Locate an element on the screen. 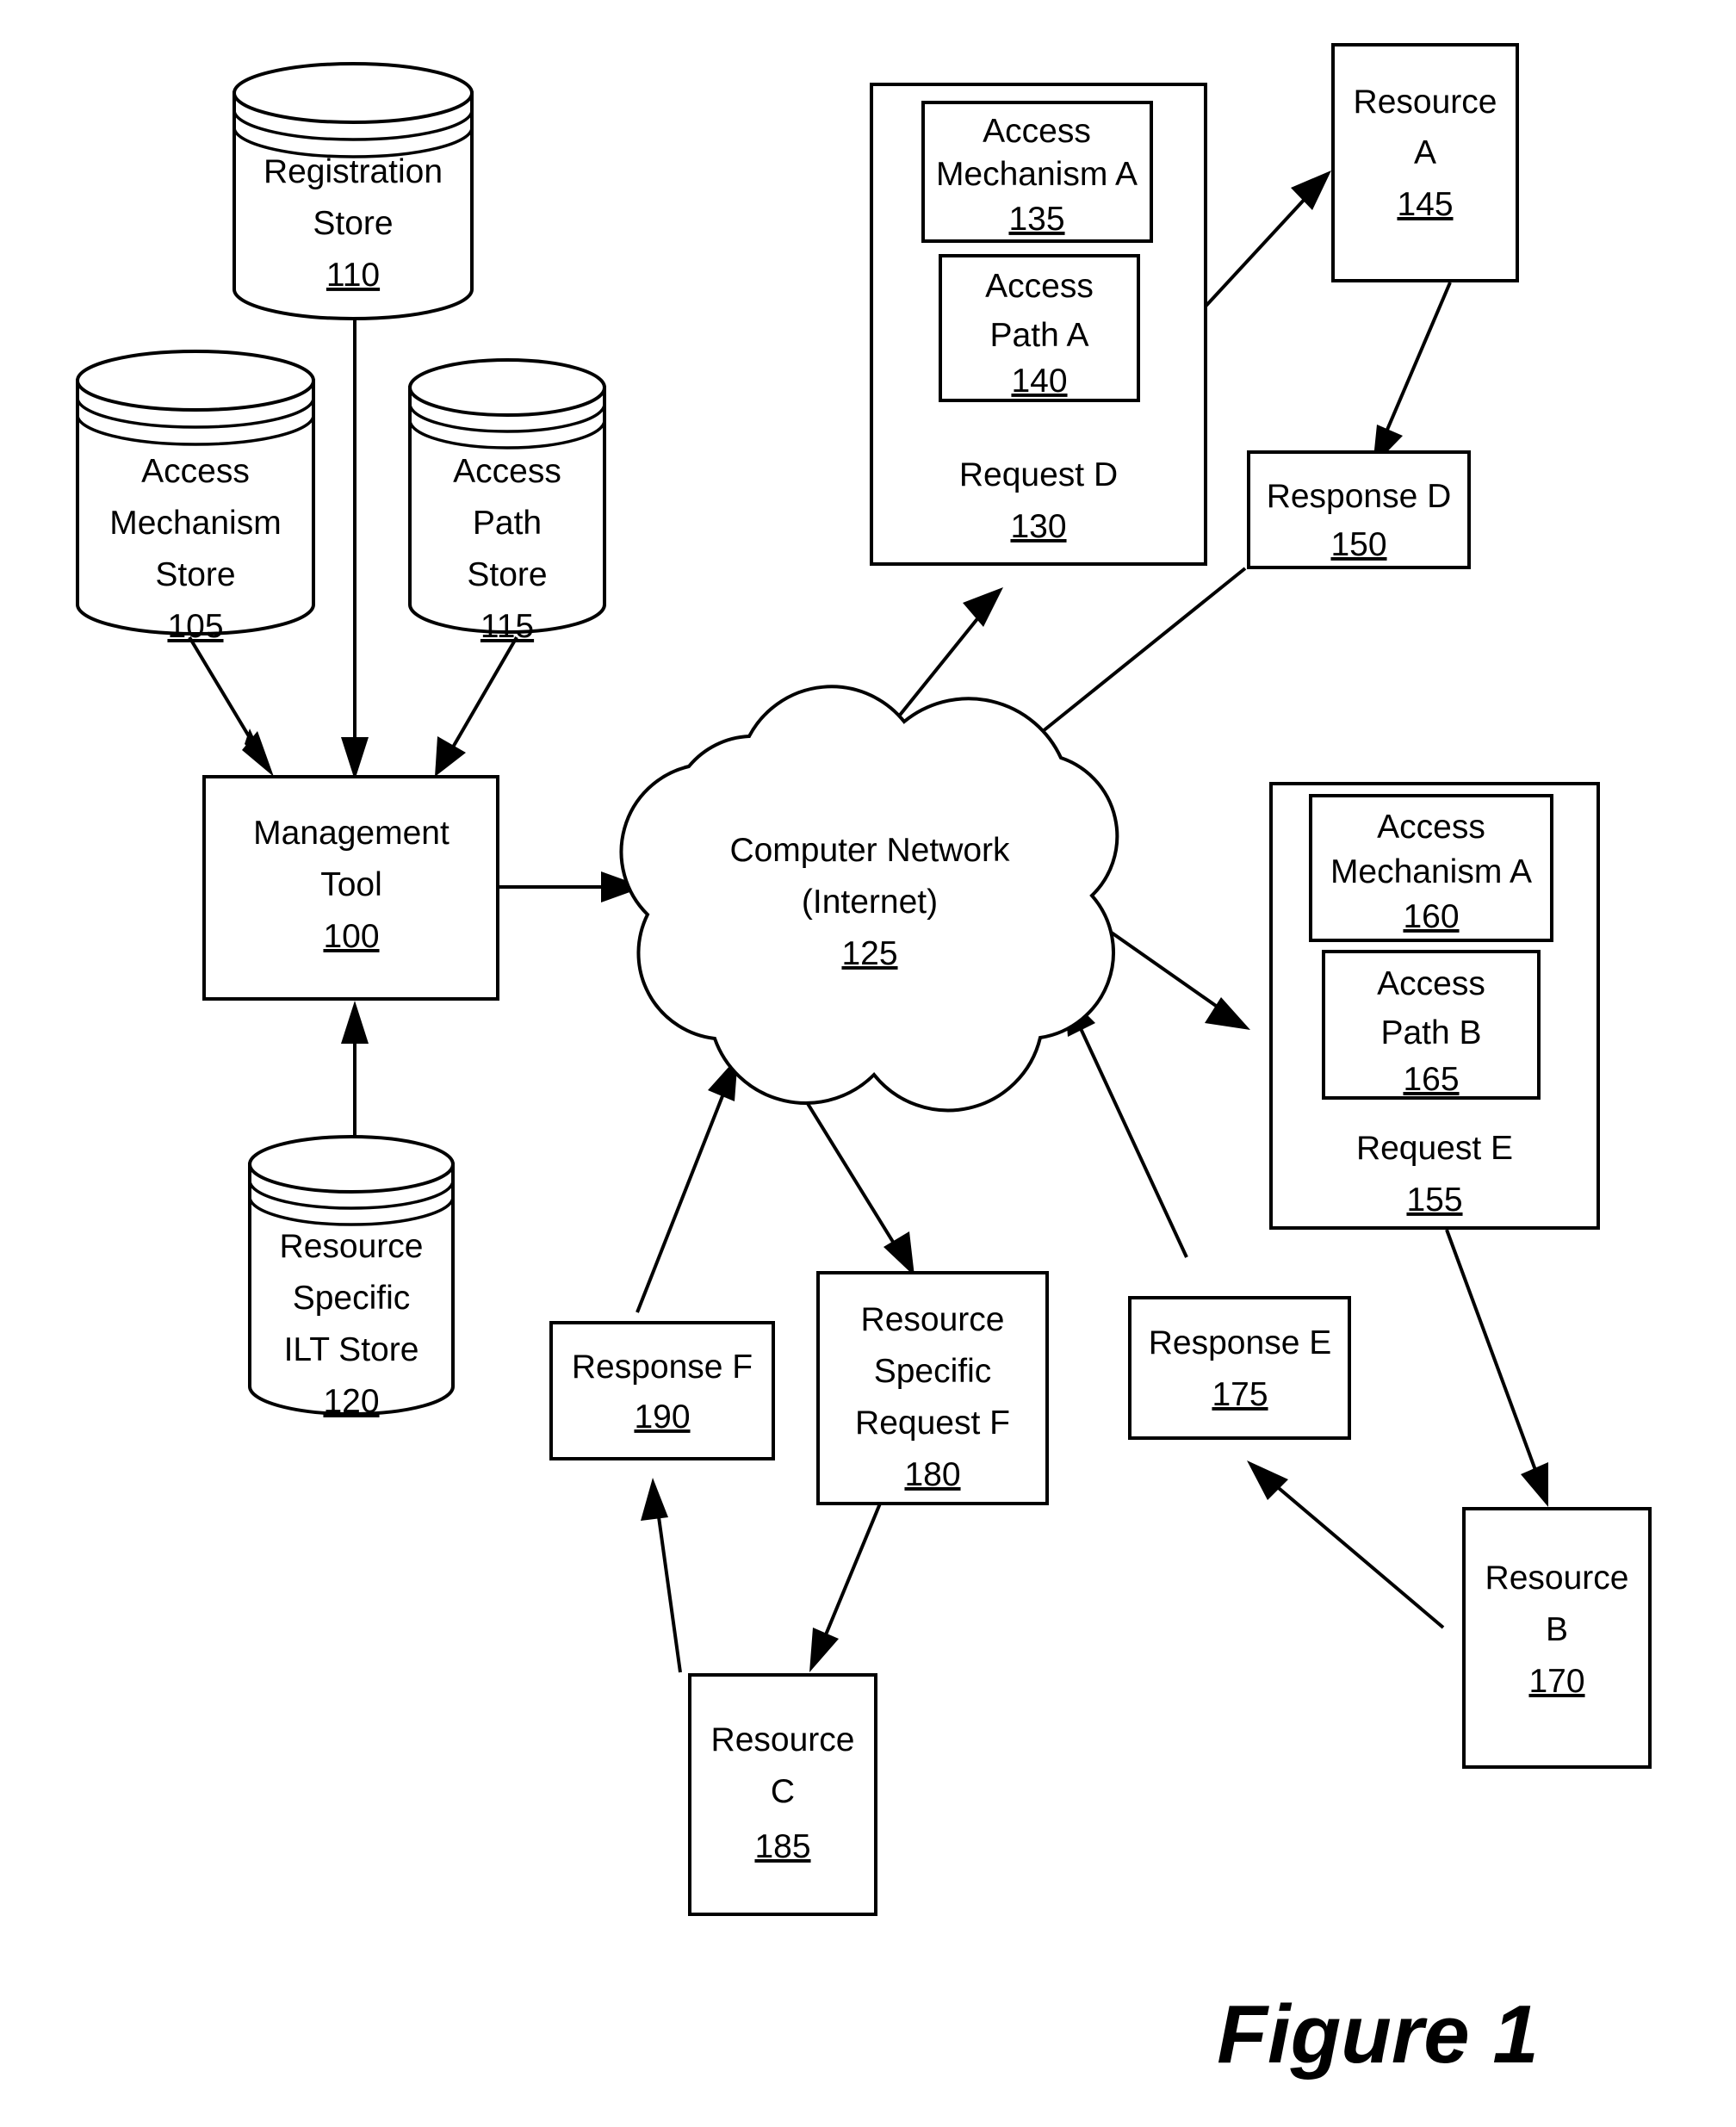  access-mechanism-a-160-line-1: Access is located at coordinates (1431, 828).